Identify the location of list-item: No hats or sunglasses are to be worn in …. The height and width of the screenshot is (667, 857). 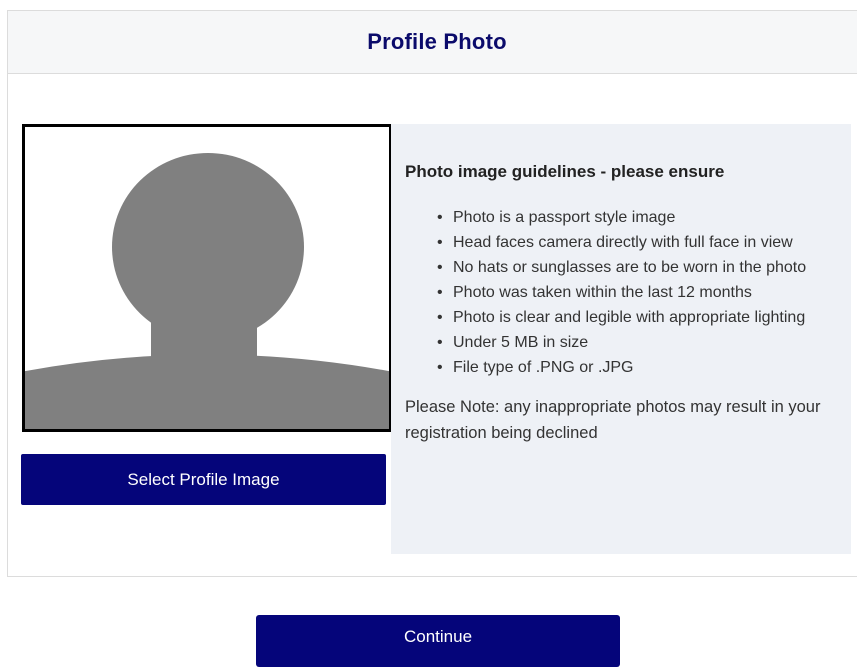
(637, 267).